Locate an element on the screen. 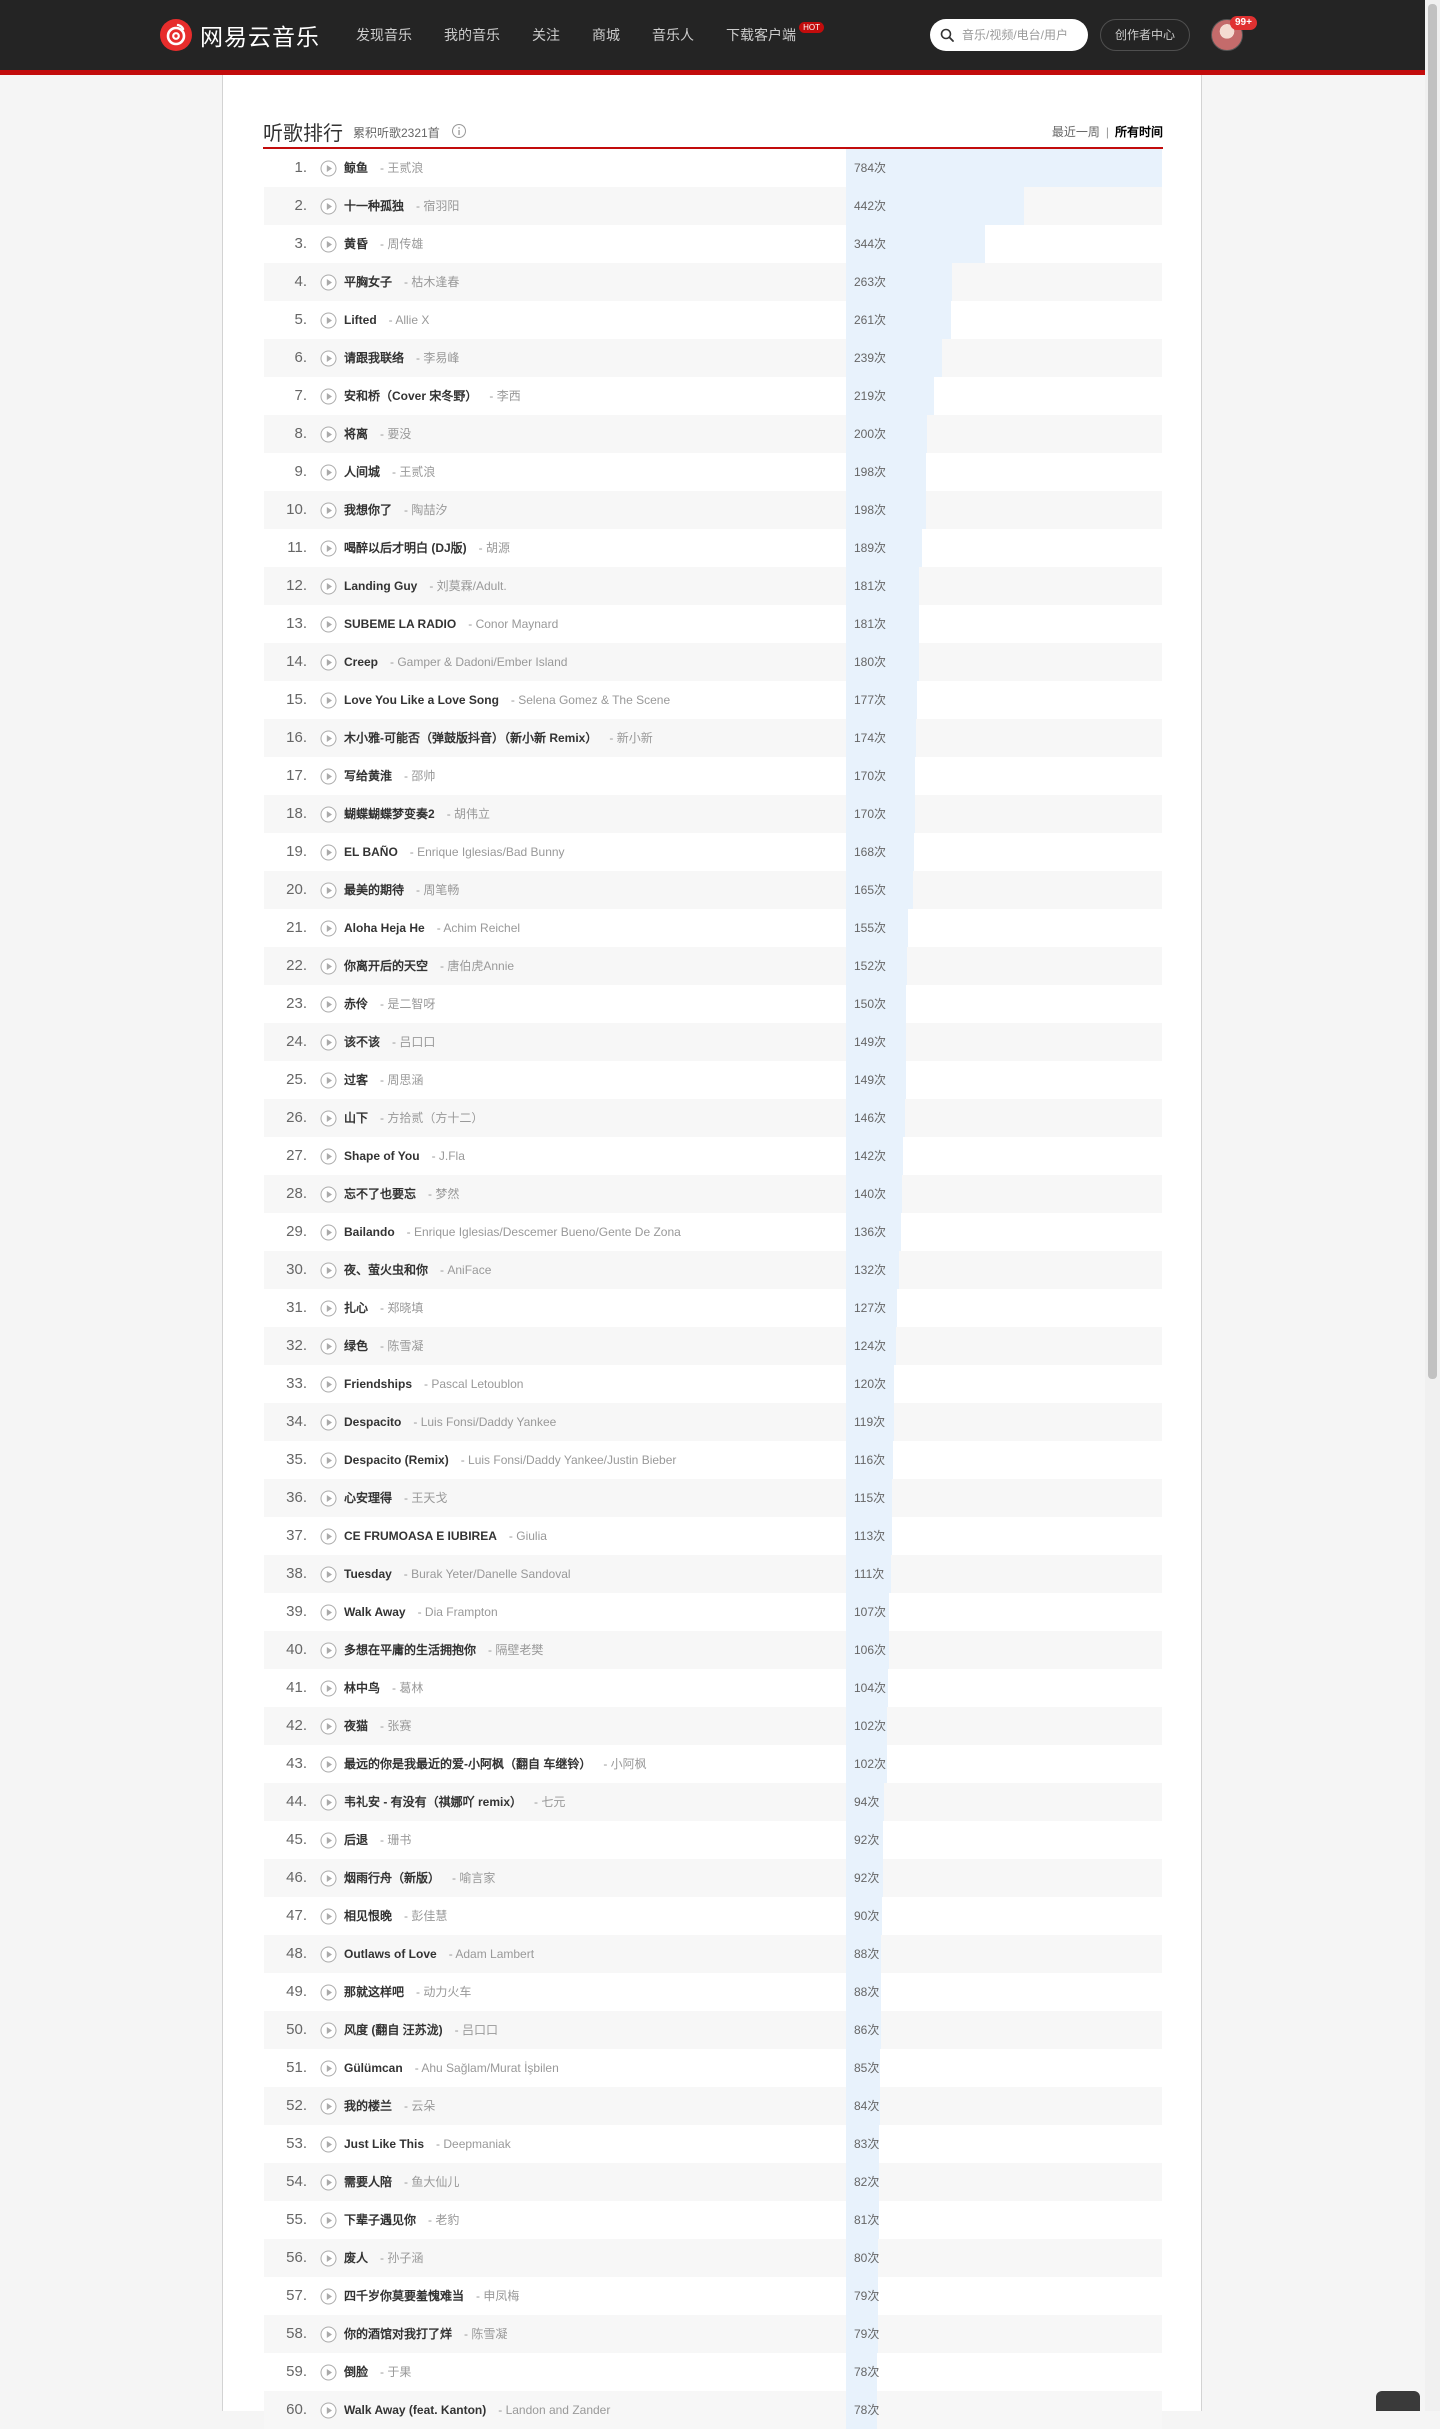 The image size is (1440, 2429). list-item: 53. Just Like This - Deepmaniak 83次 is located at coordinates (713, 2144).